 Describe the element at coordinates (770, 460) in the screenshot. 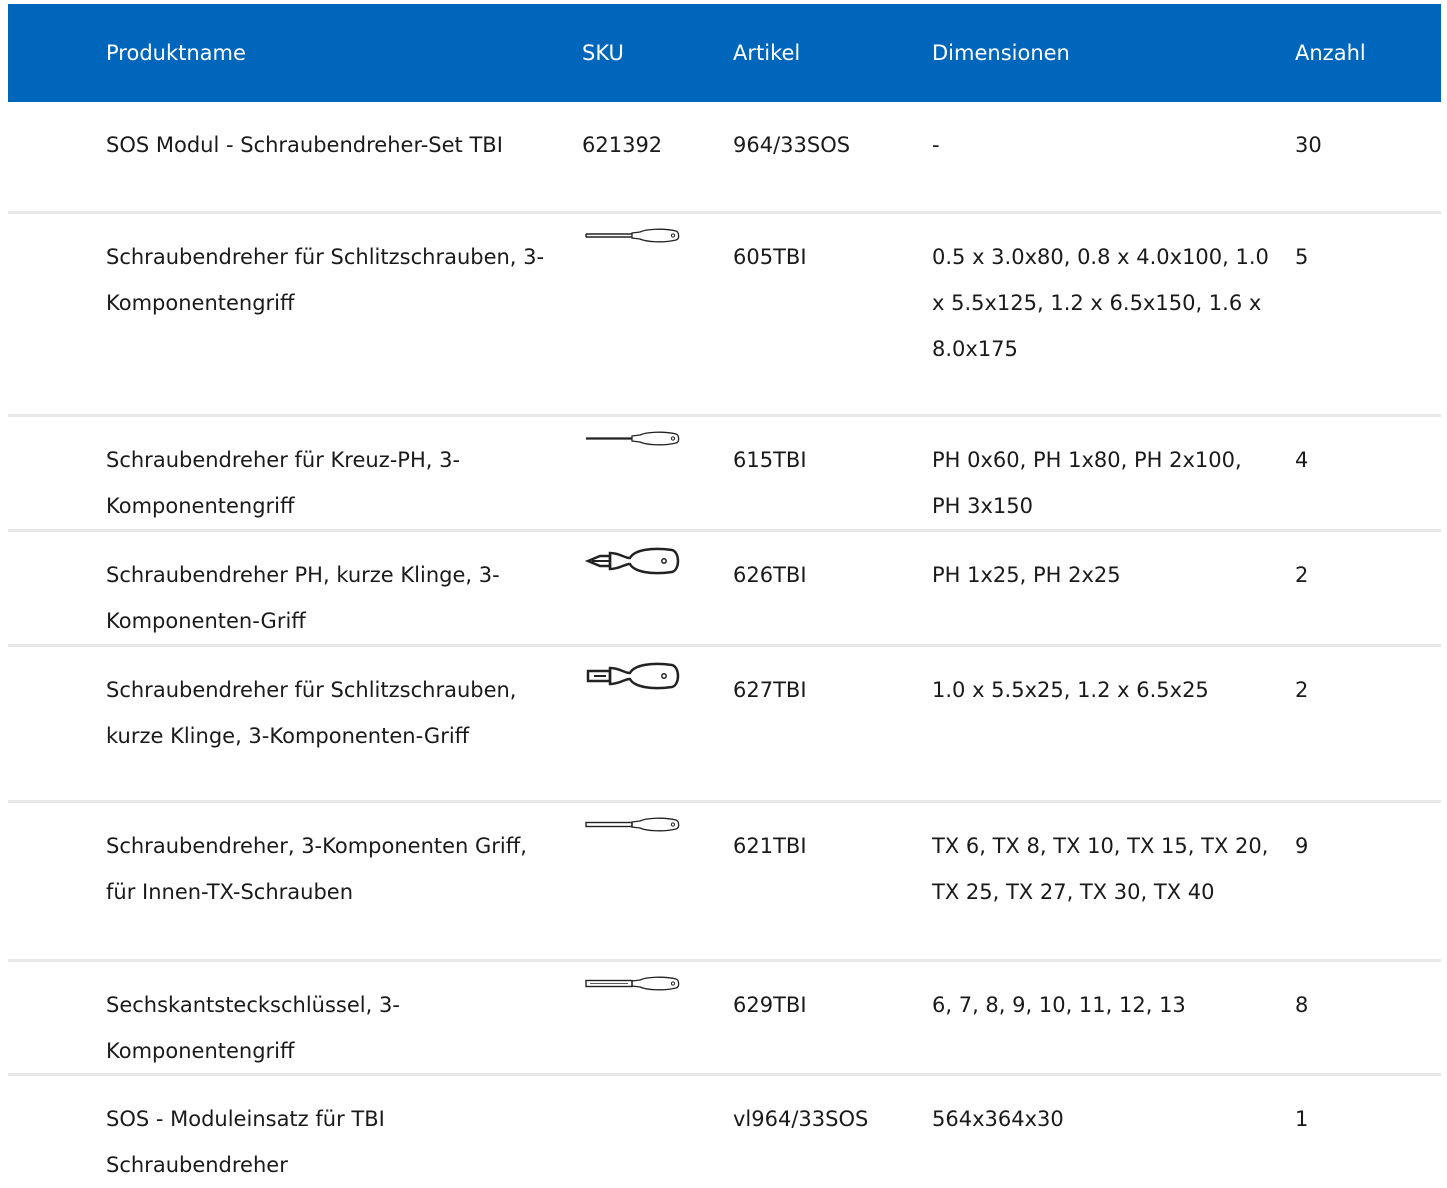

I see `product-article: 615TBI` at that location.